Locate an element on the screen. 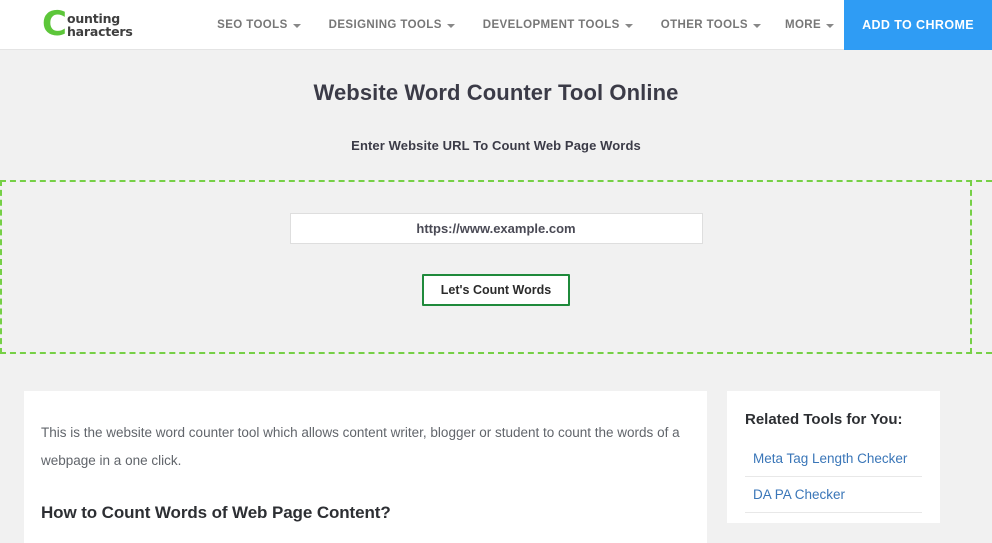 This screenshot has width=992, height=543. site-logo: C ounting haracters is located at coordinates (87, 23).